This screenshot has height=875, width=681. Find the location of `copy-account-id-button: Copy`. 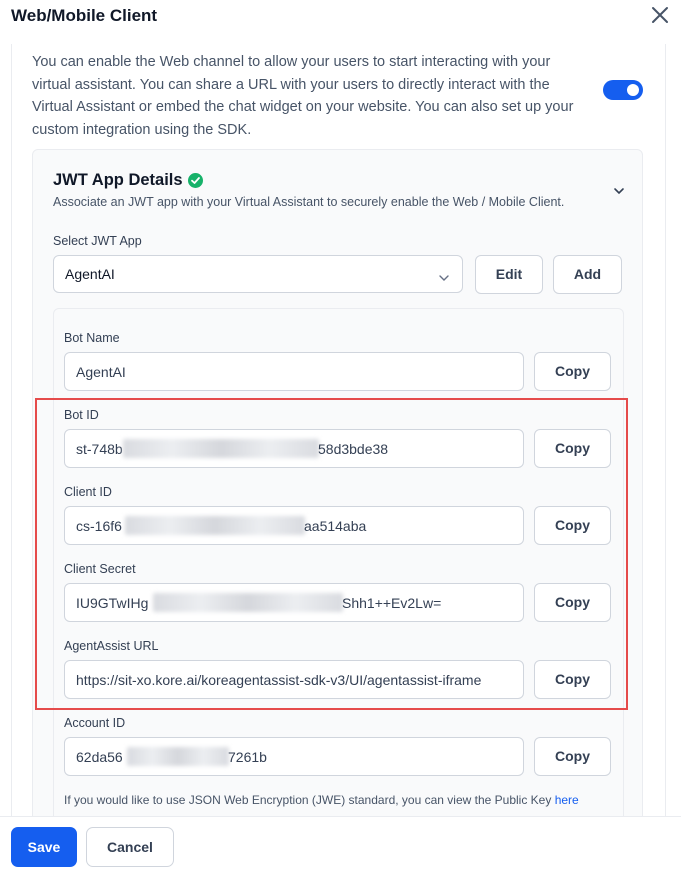

copy-account-id-button: Copy is located at coordinates (572, 756).